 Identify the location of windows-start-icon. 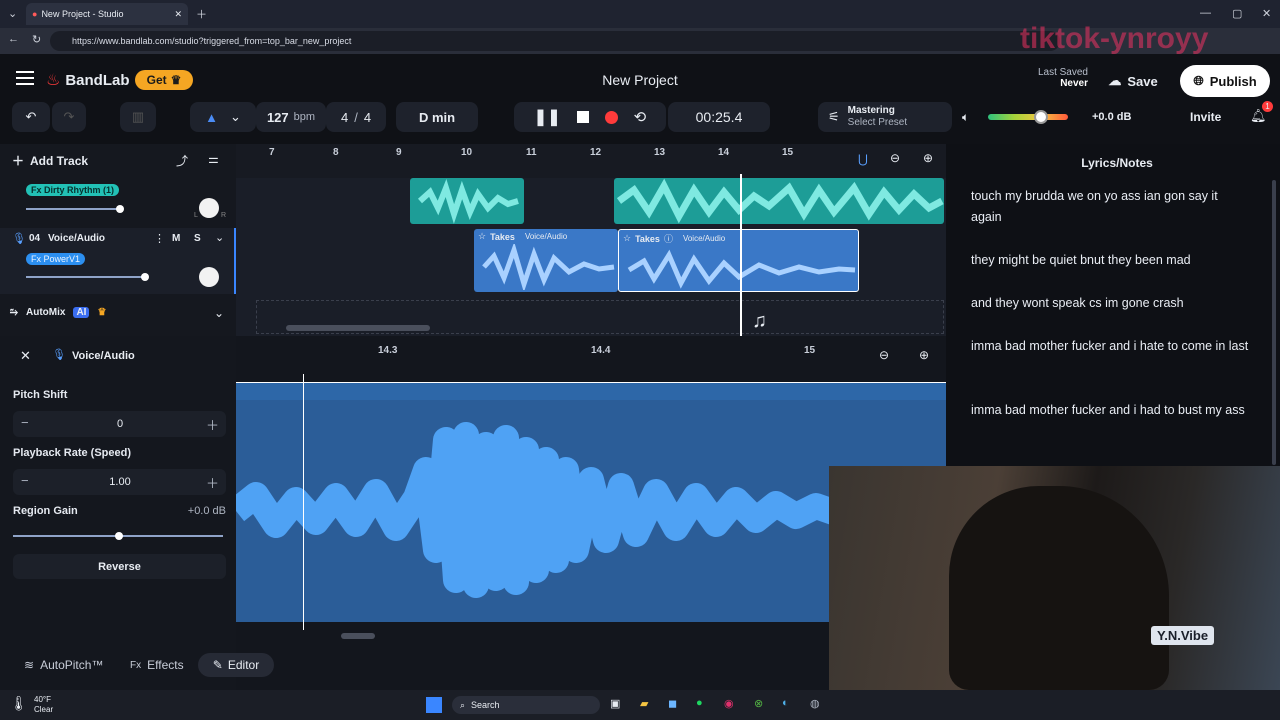
(434, 705).